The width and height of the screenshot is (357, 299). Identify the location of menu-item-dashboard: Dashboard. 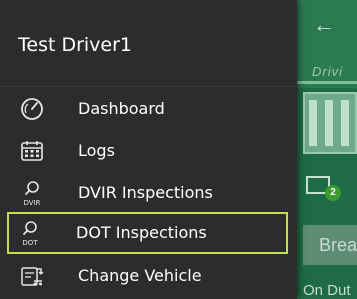
(147, 109).